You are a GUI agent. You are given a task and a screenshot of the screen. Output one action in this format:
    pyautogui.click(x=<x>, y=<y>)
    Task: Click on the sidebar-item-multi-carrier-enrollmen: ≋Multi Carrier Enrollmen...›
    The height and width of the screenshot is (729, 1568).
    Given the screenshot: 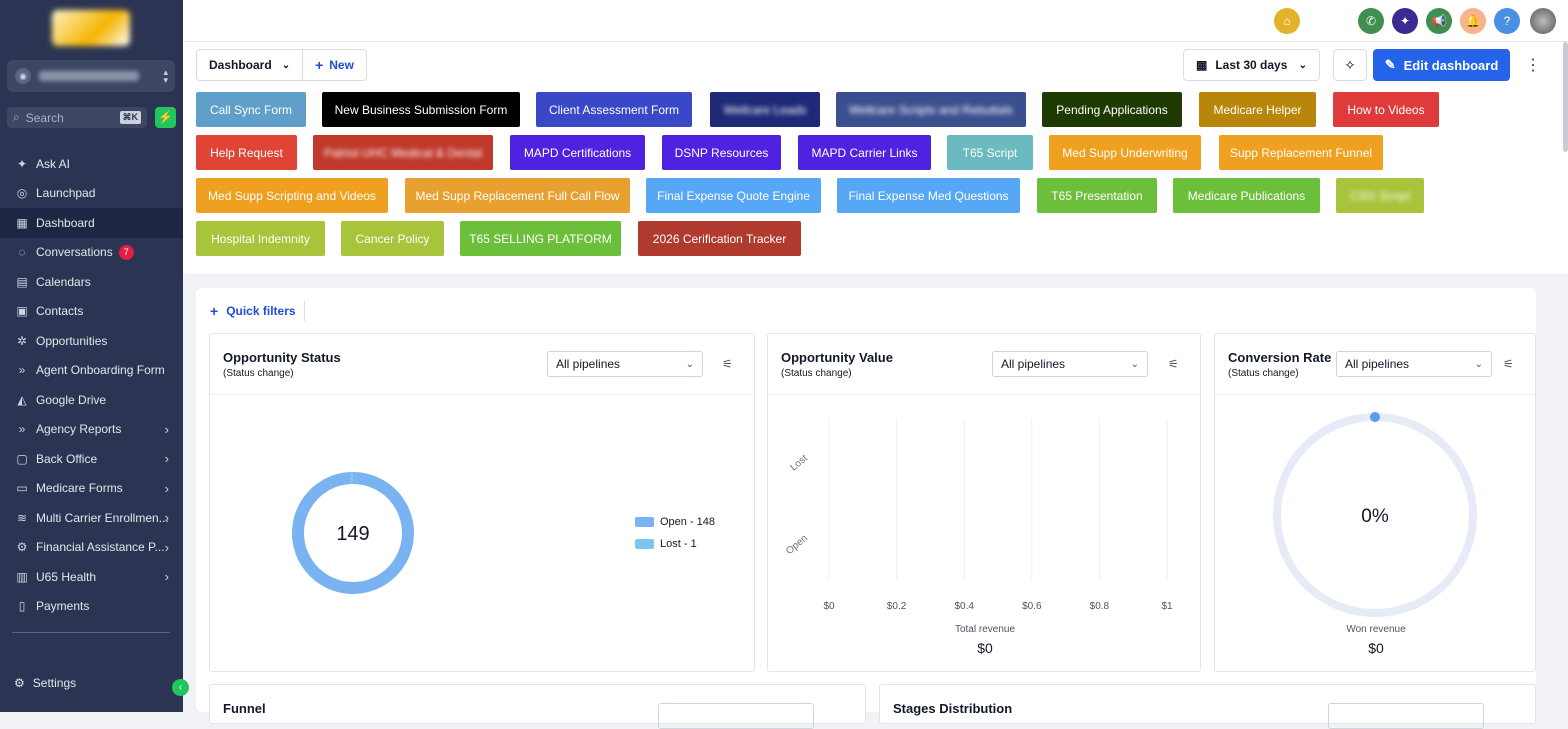 What is the action you would take?
    pyautogui.click(x=91, y=518)
    